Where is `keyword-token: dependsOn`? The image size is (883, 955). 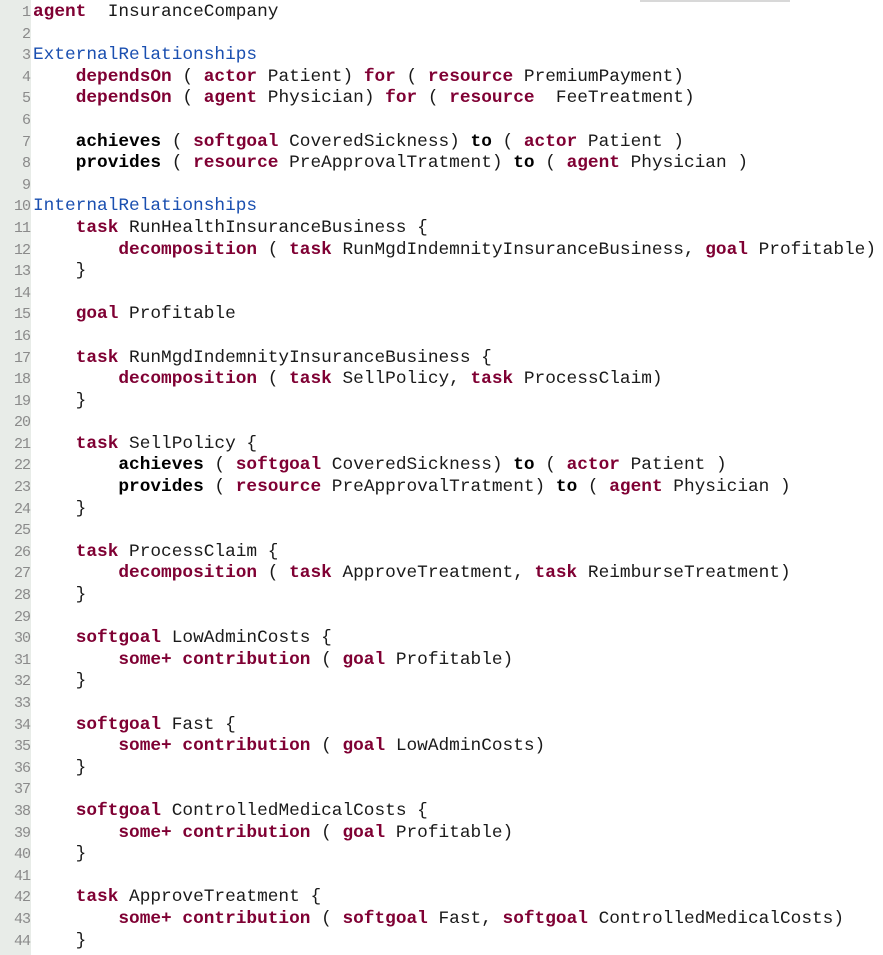 keyword-token: dependsOn is located at coordinates (123, 76).